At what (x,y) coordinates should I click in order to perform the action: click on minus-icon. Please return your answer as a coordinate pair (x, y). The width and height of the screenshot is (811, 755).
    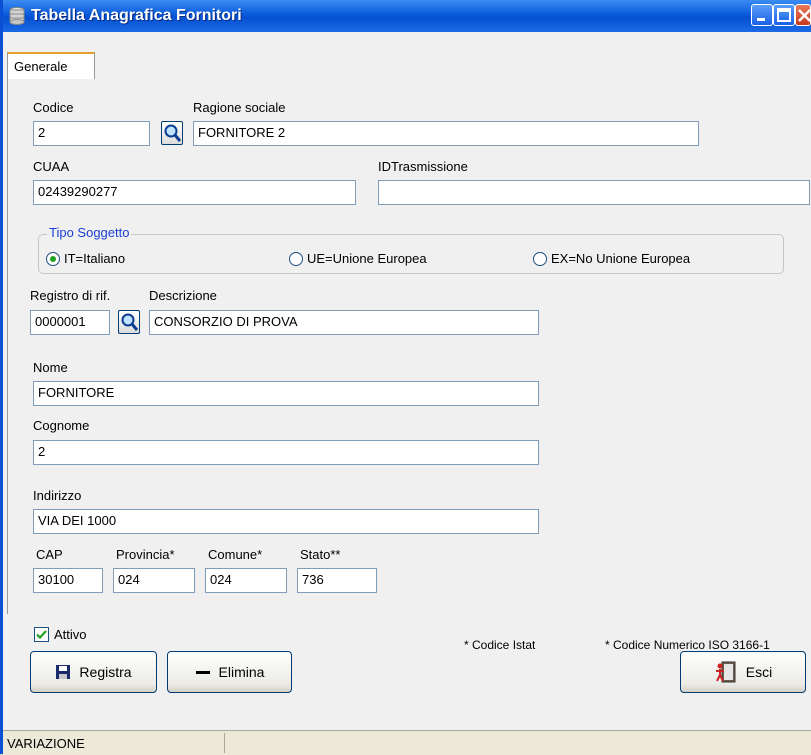
    Looking at the image, I should click on (202, 672).